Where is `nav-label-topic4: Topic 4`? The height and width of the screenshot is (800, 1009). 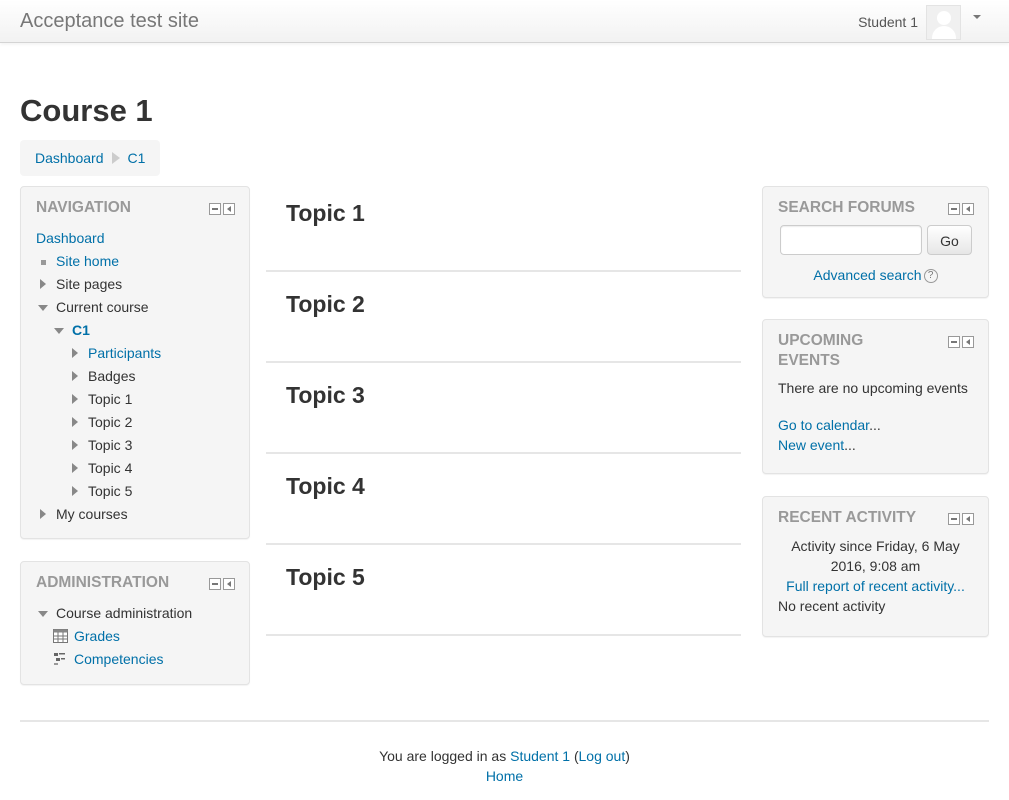
nav-label-topic4: Topic 4 is located at coordinates (110, 468).